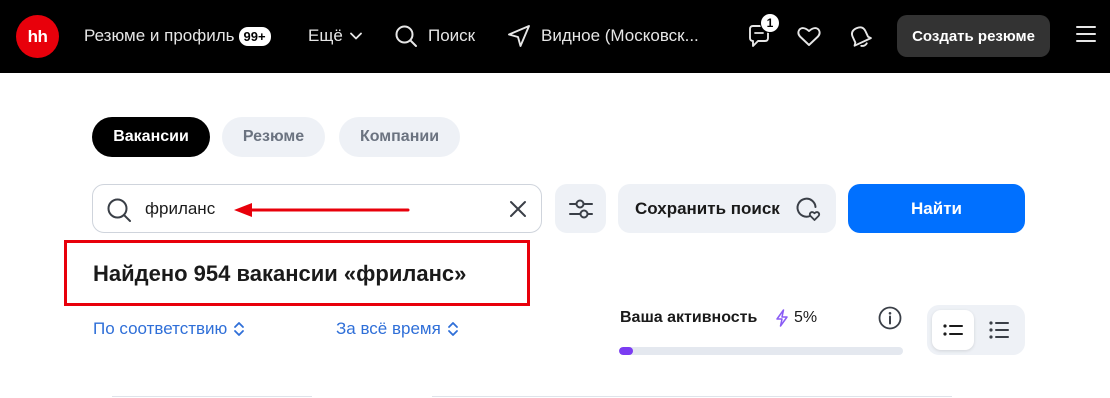 The image size is (1110, 398). Describe the element at coordinates (325, 35) in the screenshot. I see `nav-more-label: Ещё` at that location.